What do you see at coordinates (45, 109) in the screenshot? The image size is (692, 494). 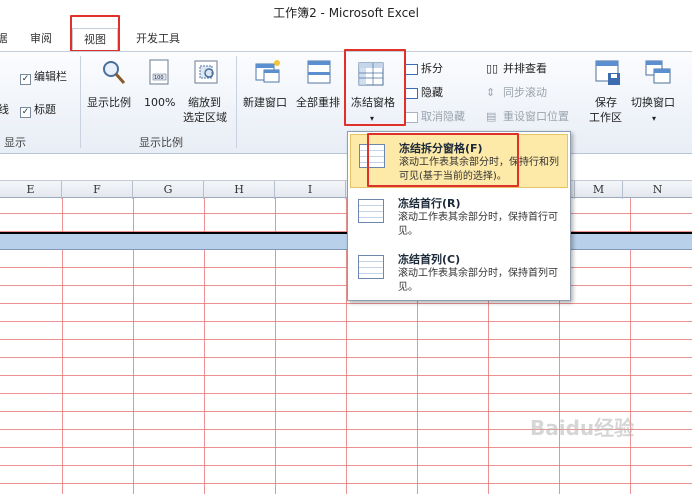 I see `headings-label: 标题` at bounding box center [45, 109].